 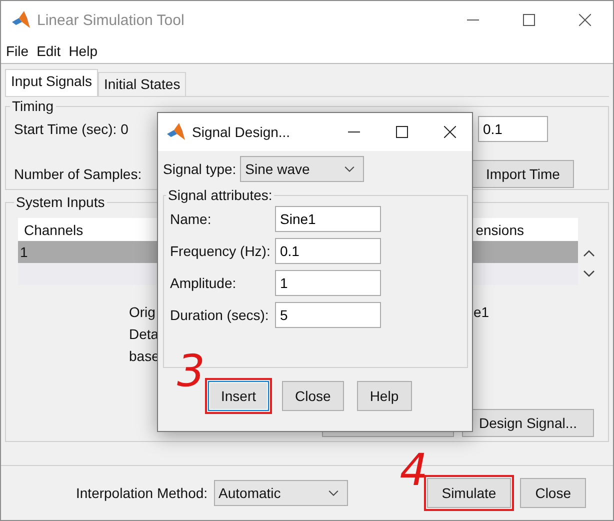 I want to click on dialog-button: Insert, so click(x=239, y=396).